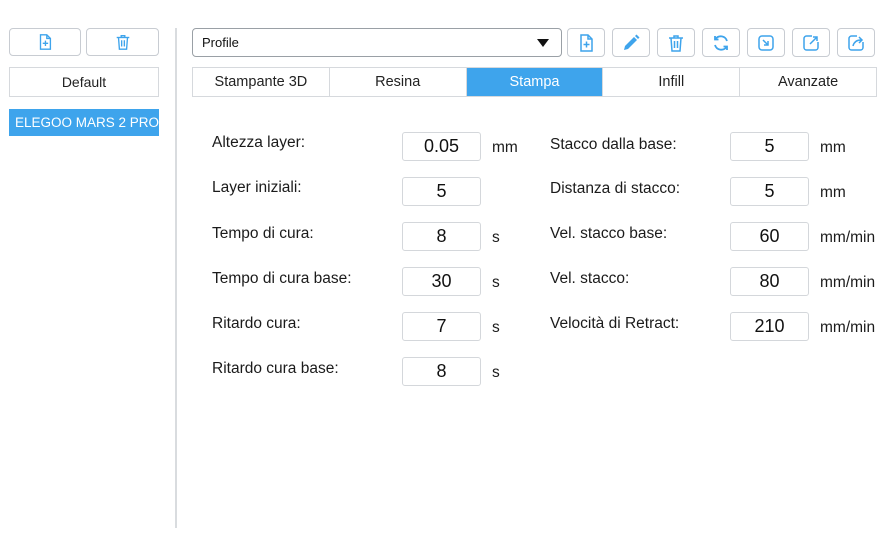 This screenshot has width=892, height=548. Describe the element at coordinates (263, 233) in the screenshot. I see `exposure-time-label: Tempo di cura:` at that location.